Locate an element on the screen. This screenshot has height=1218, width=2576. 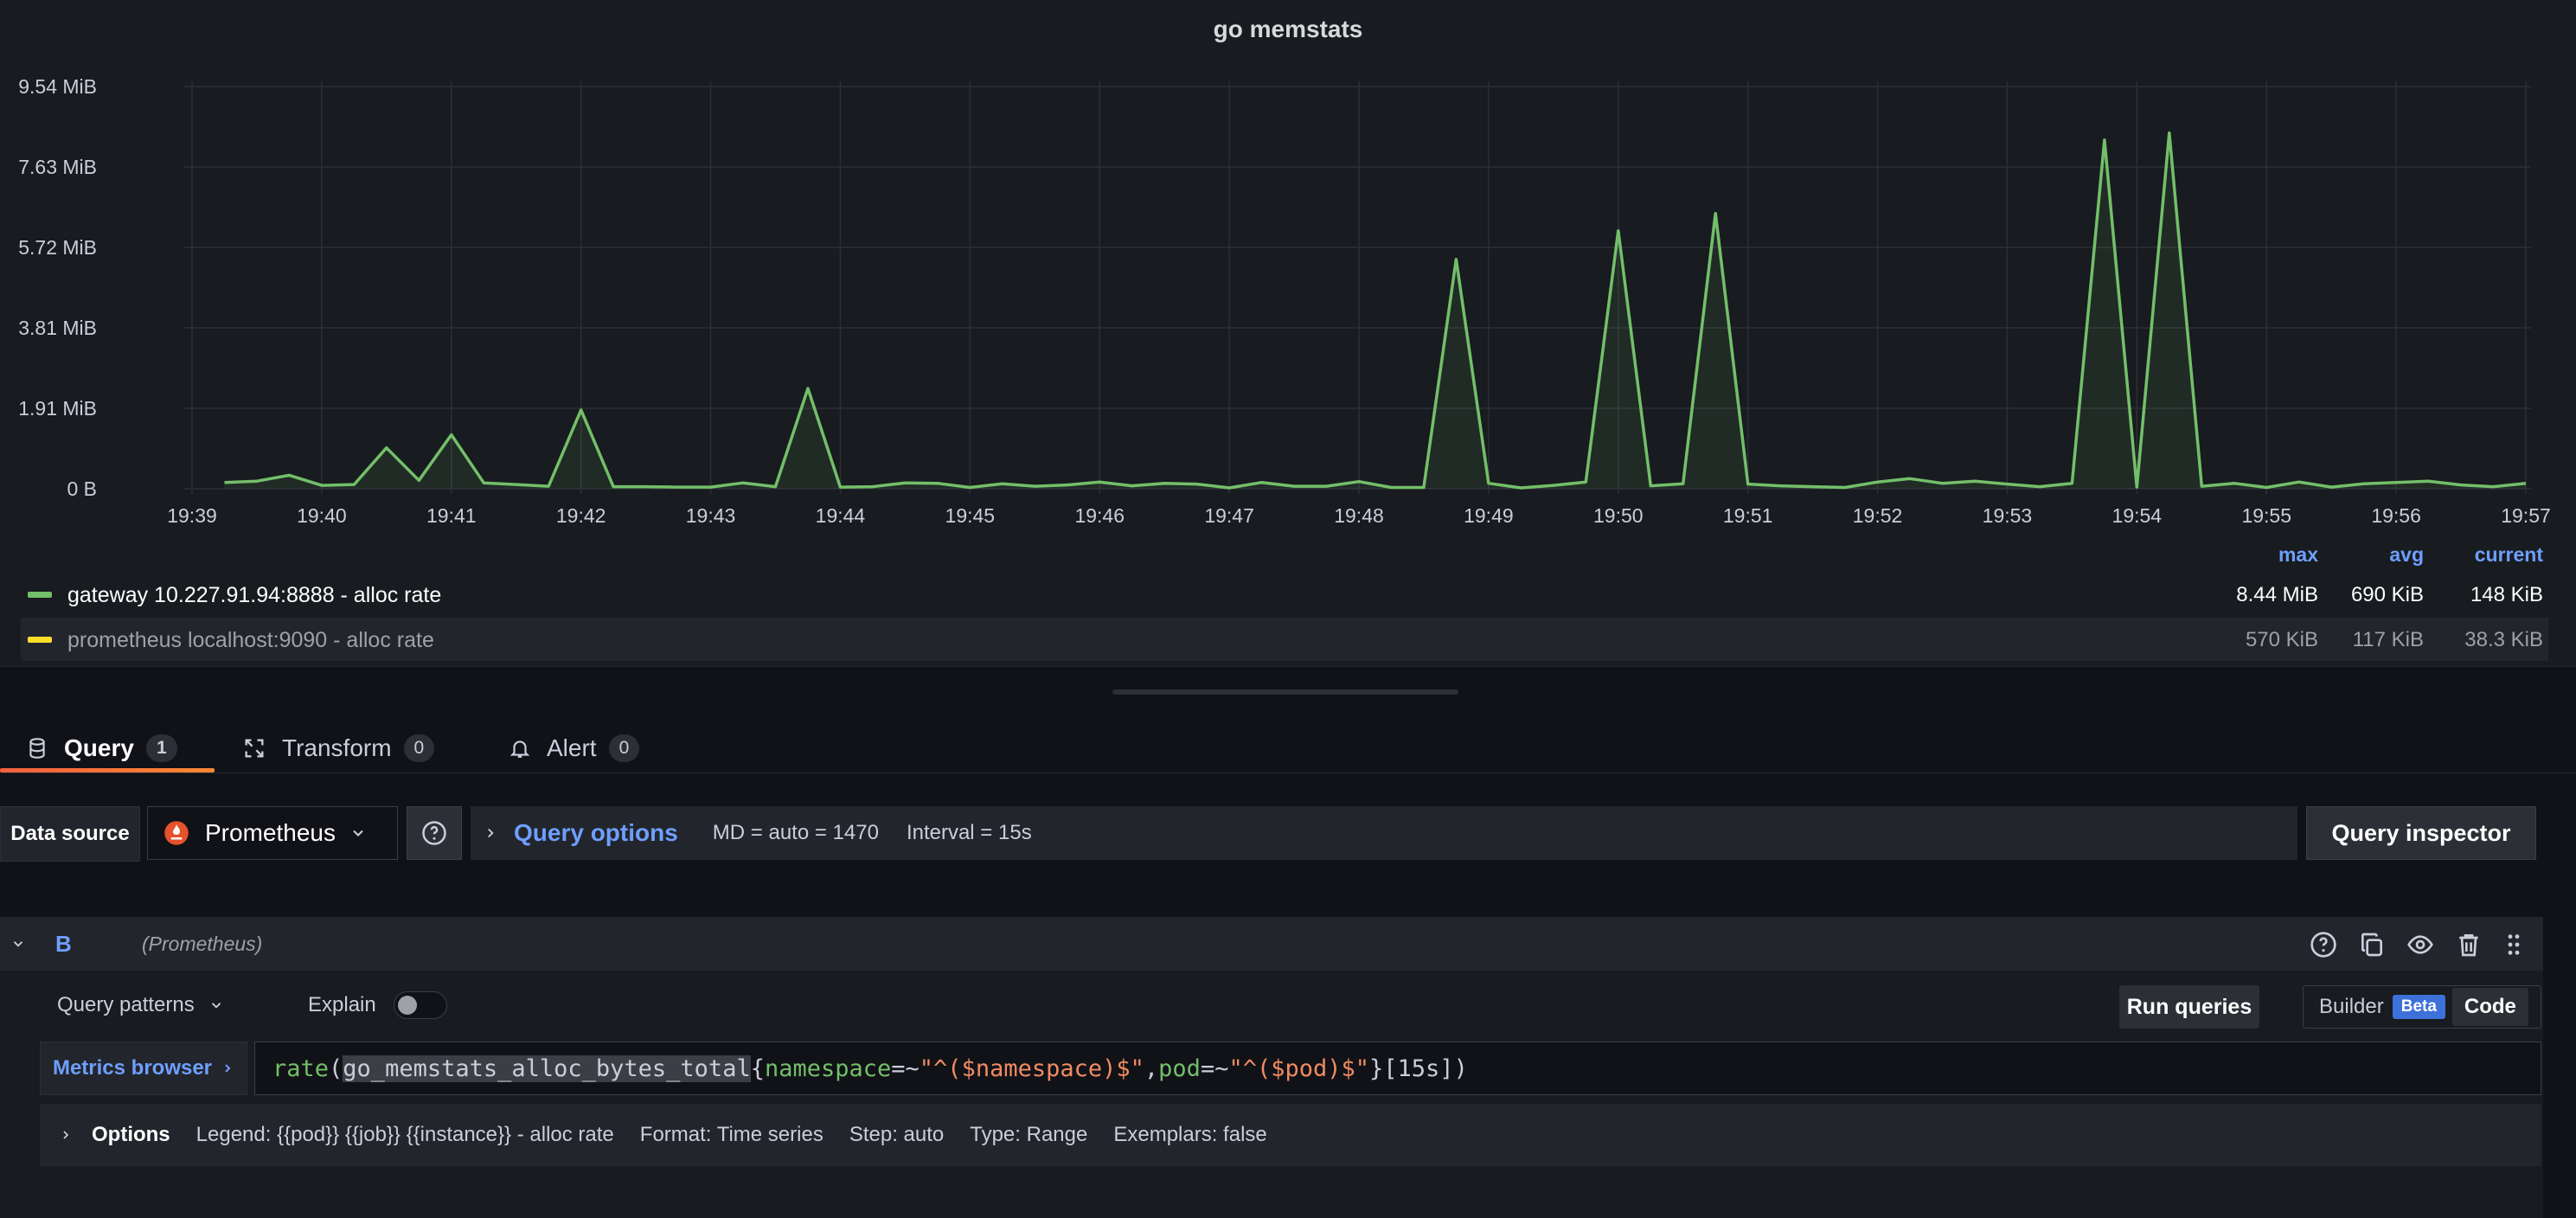
x-tick-label: 19:46 is located at coordinates (1099, 515).